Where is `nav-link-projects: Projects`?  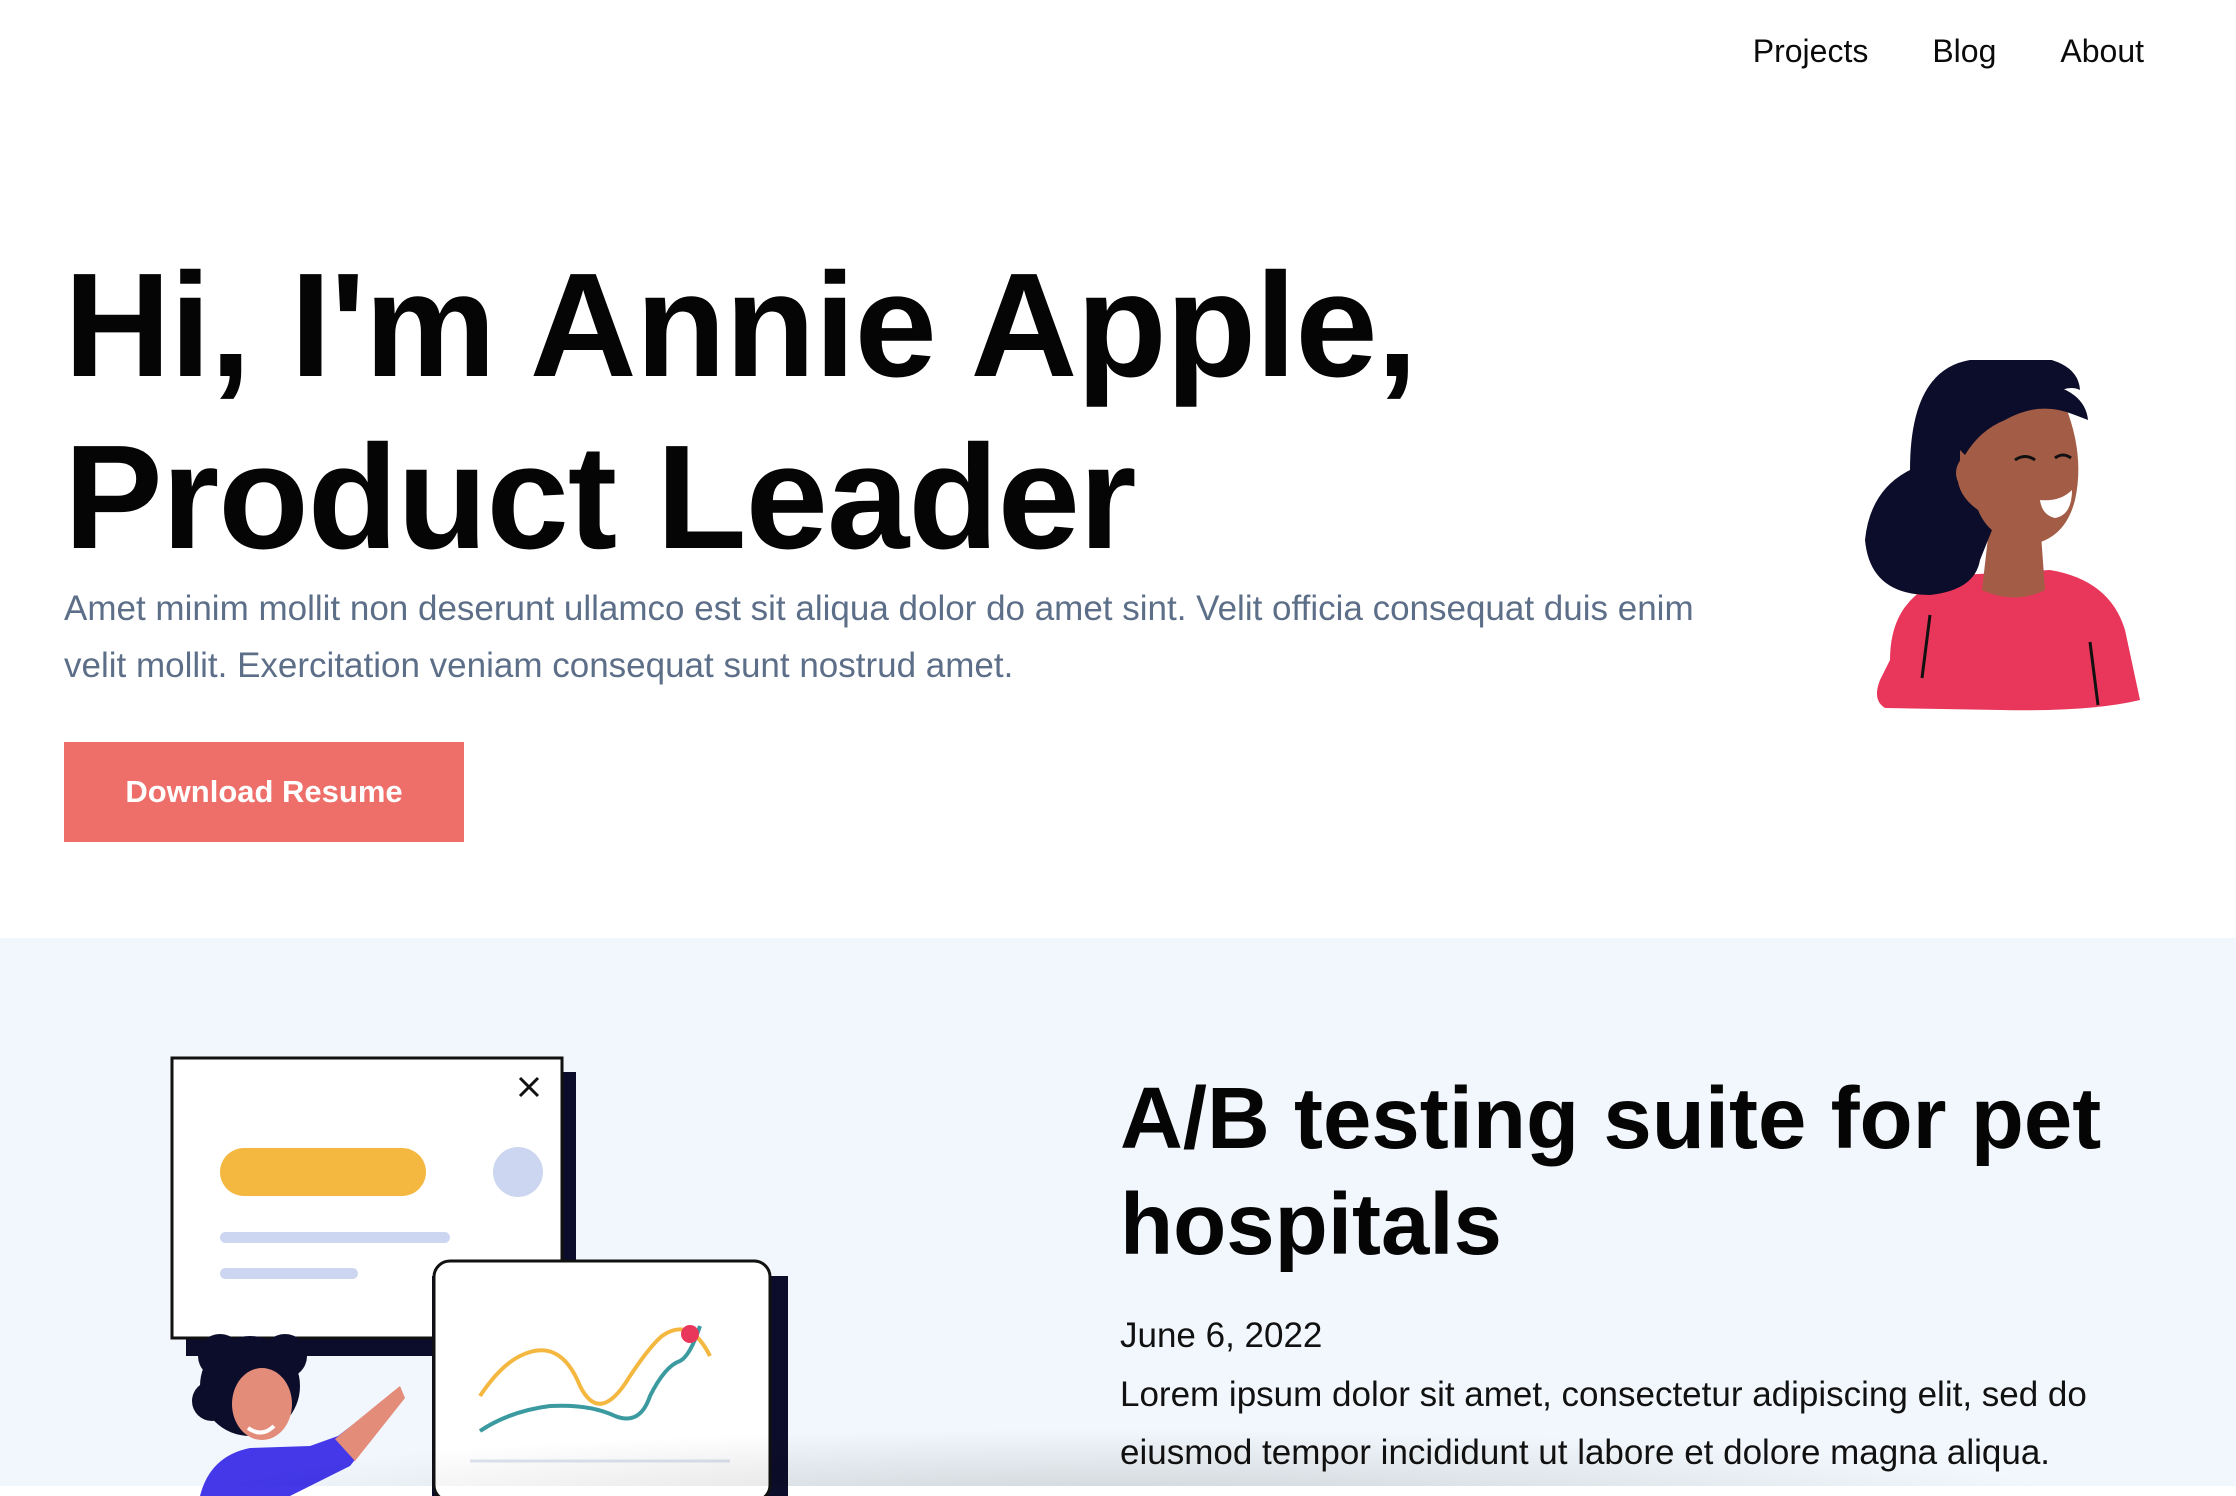
nav-link-projects: Projects is located at coordinates (1811, 51).